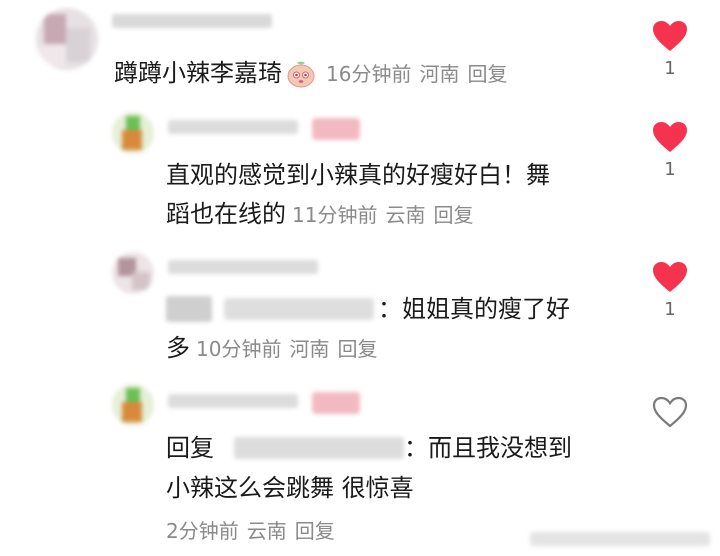  I want to click on peach-face-emoji-icon, so click(301, 74).